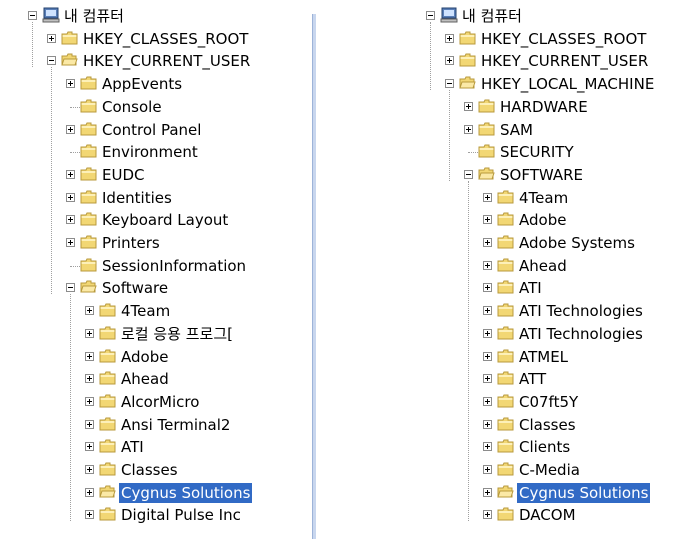  I want to click on tree-item-label: C07ft5Y, so click(549, 401).